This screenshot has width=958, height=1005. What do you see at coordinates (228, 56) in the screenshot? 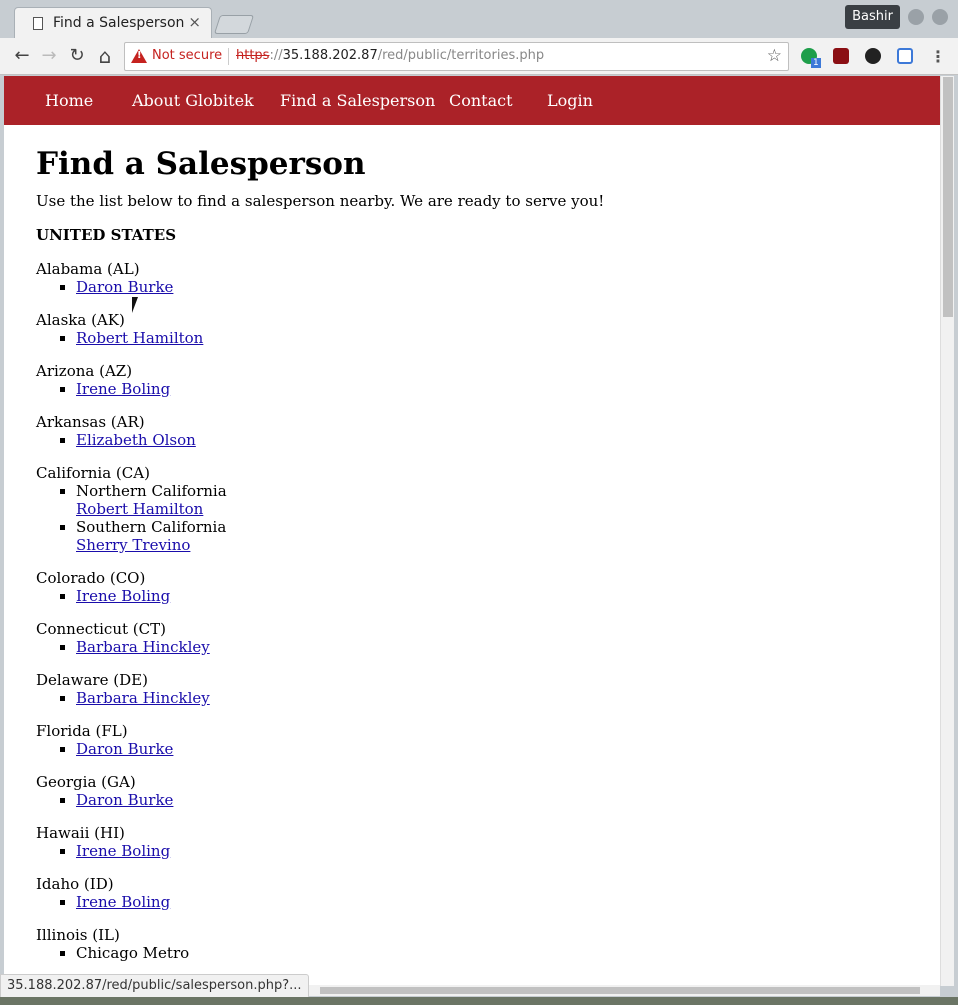
I see `address-divider` at bounding box center [228, 56].